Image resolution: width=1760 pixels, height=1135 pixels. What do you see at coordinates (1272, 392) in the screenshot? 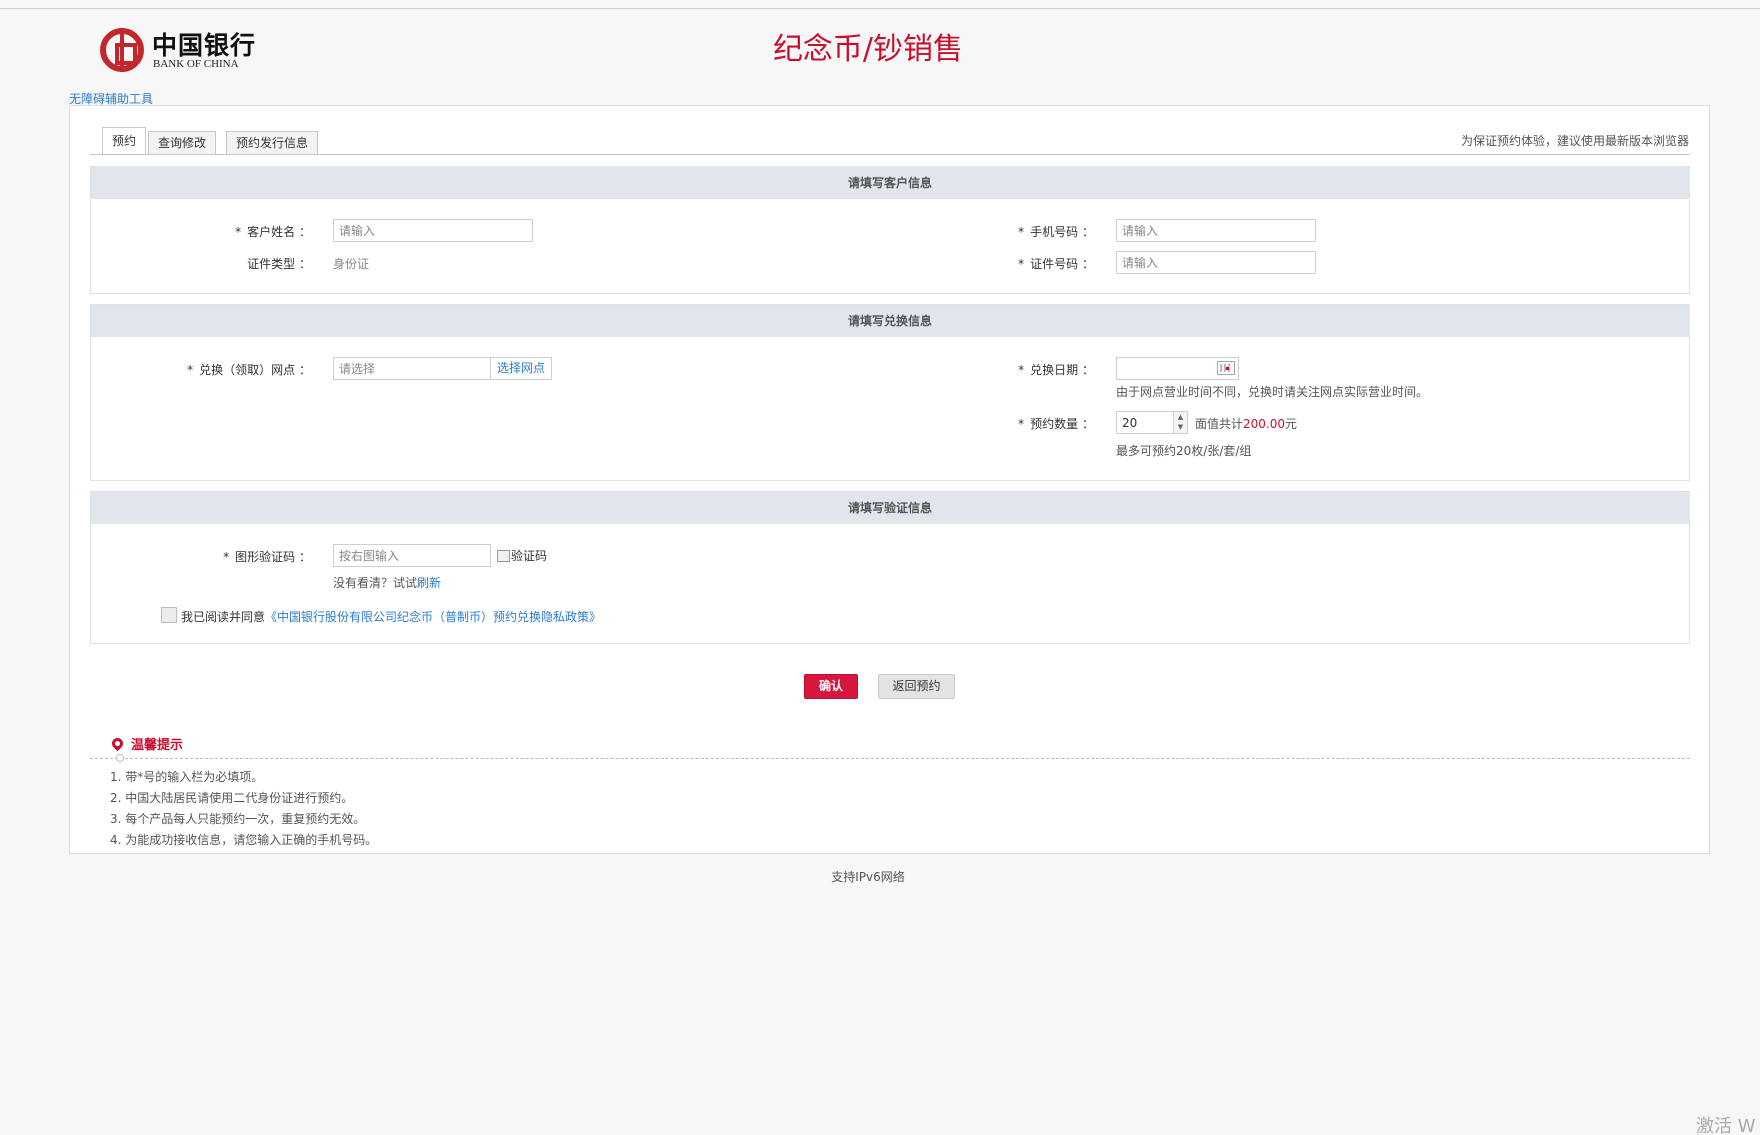
I see `exchange-date-hint: 由于网点营业时间不同，兑换时请关注网点实际营业时间。` at bounding box center [1272, 392].